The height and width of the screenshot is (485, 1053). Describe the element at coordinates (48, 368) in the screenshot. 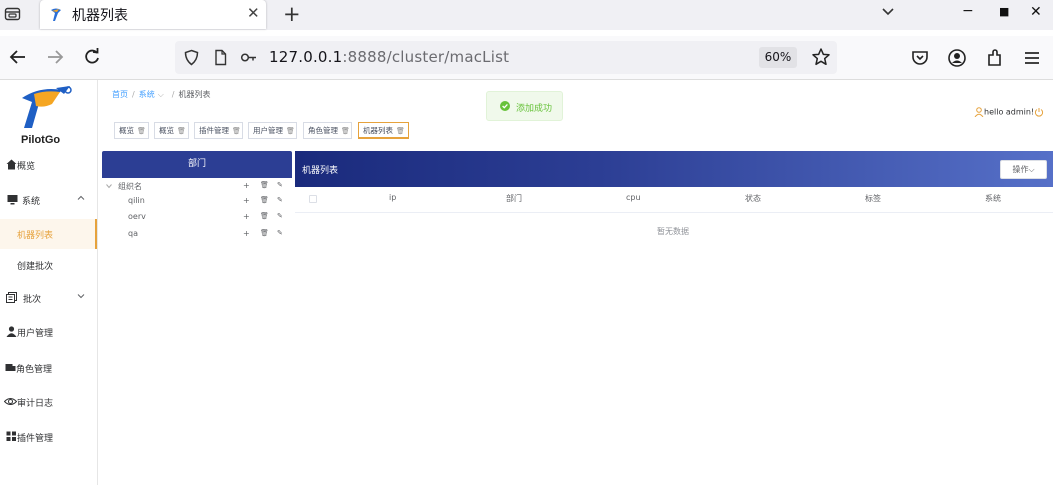

I see `sidebar-item-role-management: 角色管理` at that location.